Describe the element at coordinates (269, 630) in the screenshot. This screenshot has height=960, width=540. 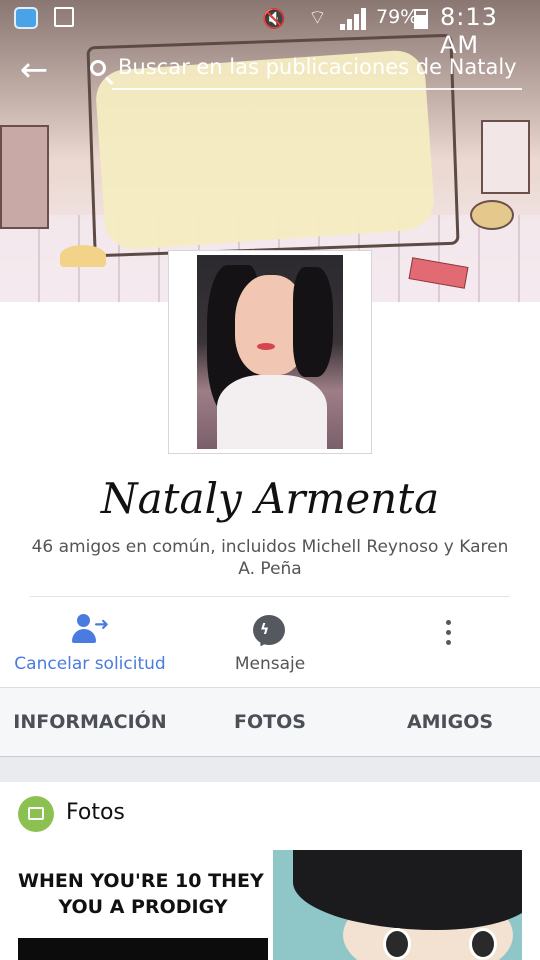
I see `messenger-icon: ϟ` at that location.